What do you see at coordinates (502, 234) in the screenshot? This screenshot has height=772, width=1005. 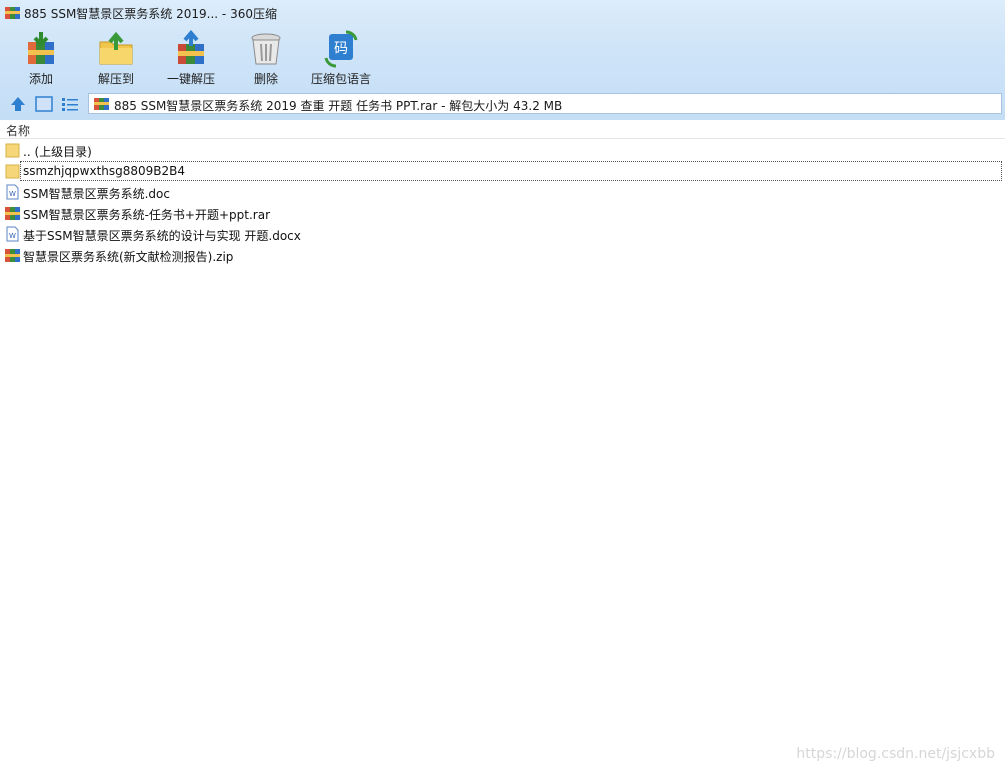 I see `list-item: W 基于SSM智慧景区票务系统的设计与实现 开题.docx` at bounding box center [502, 234].